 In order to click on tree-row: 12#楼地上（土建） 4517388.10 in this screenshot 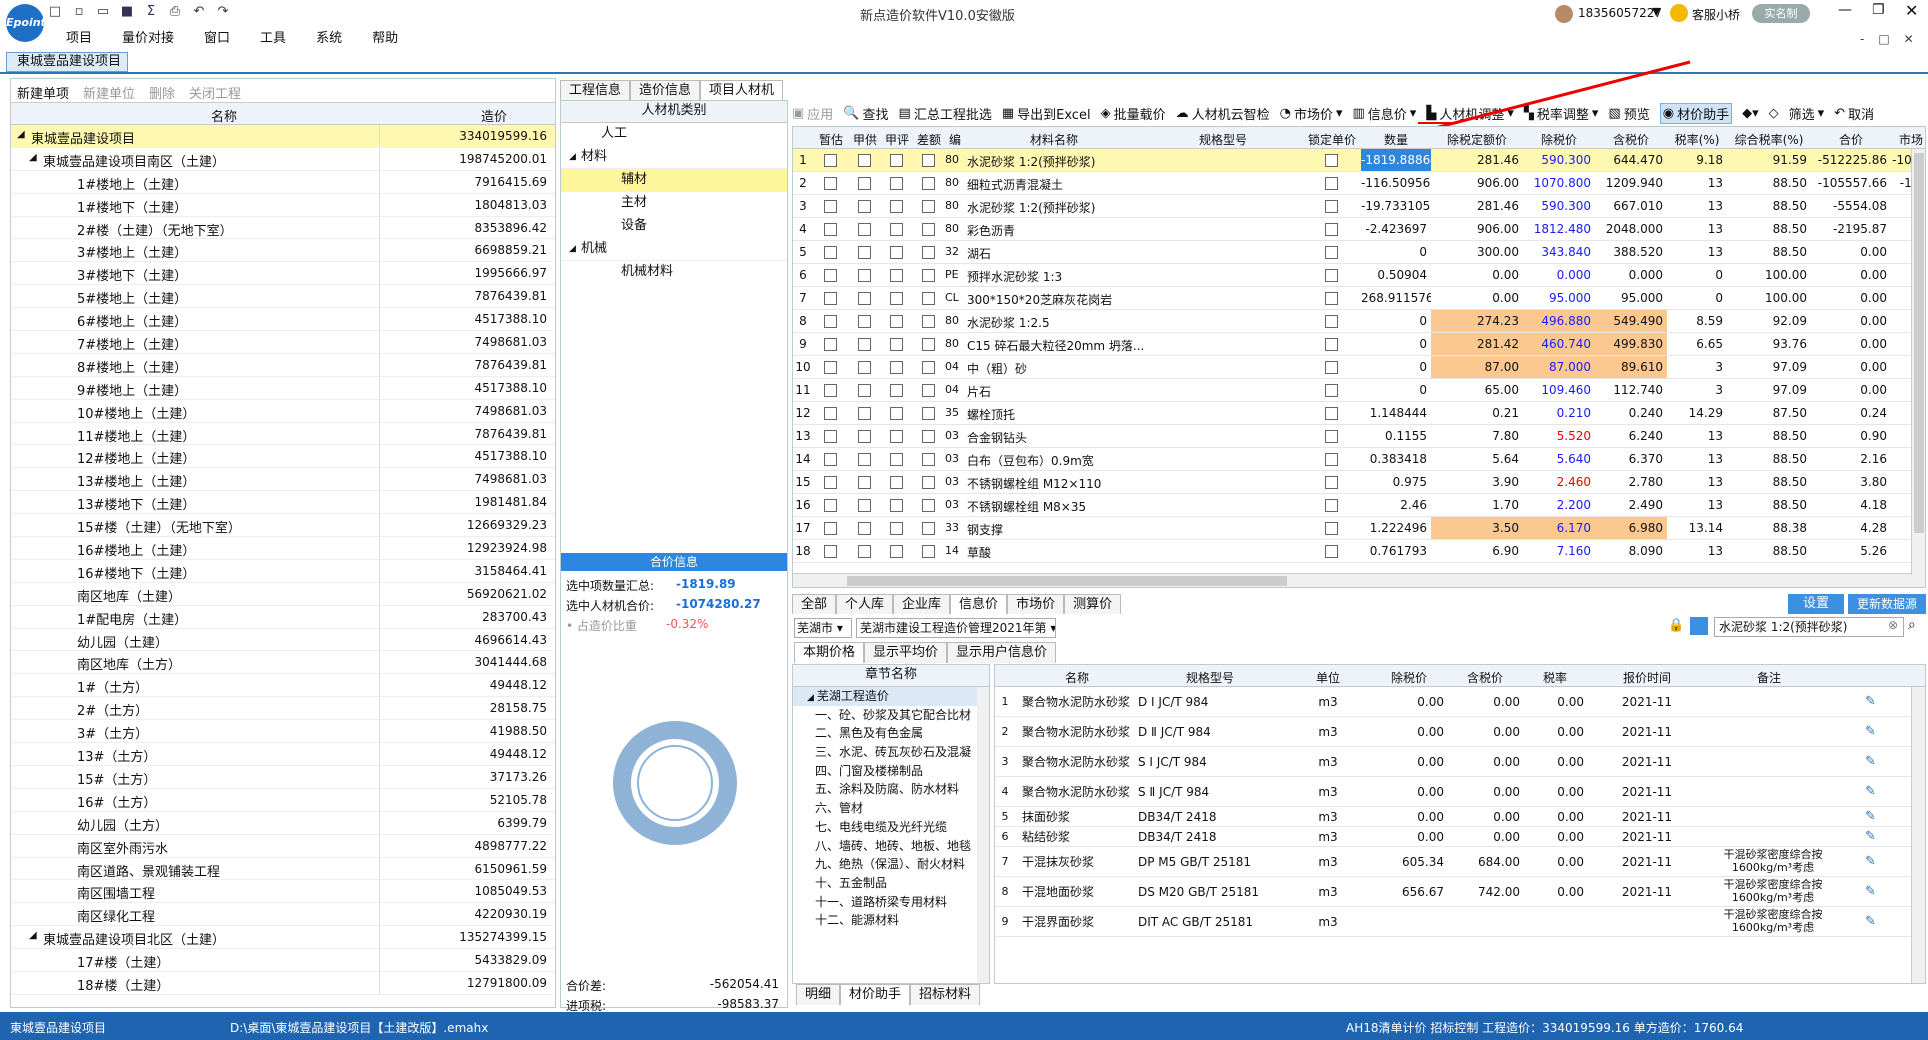, I will do `click(283, 457)`.